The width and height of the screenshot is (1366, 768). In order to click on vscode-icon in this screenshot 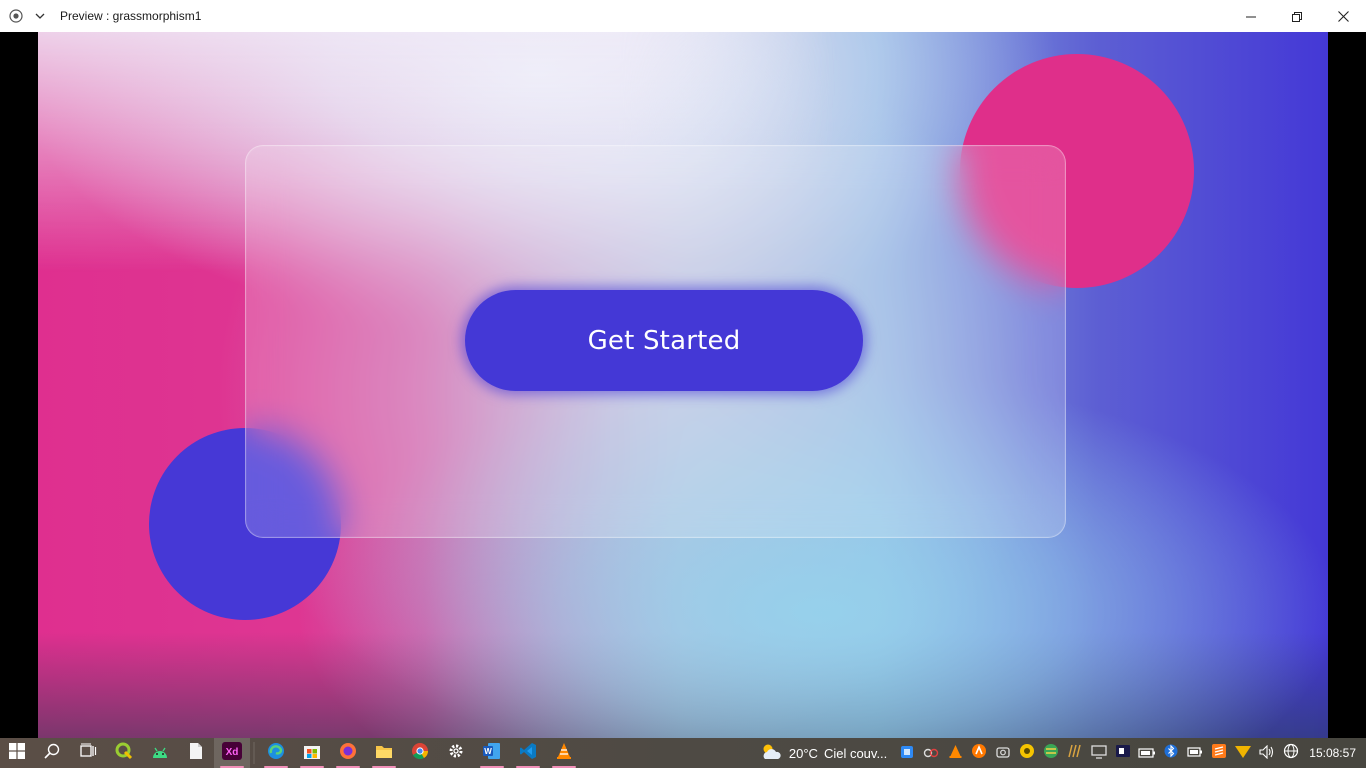, I will do `click(528, 753)`.